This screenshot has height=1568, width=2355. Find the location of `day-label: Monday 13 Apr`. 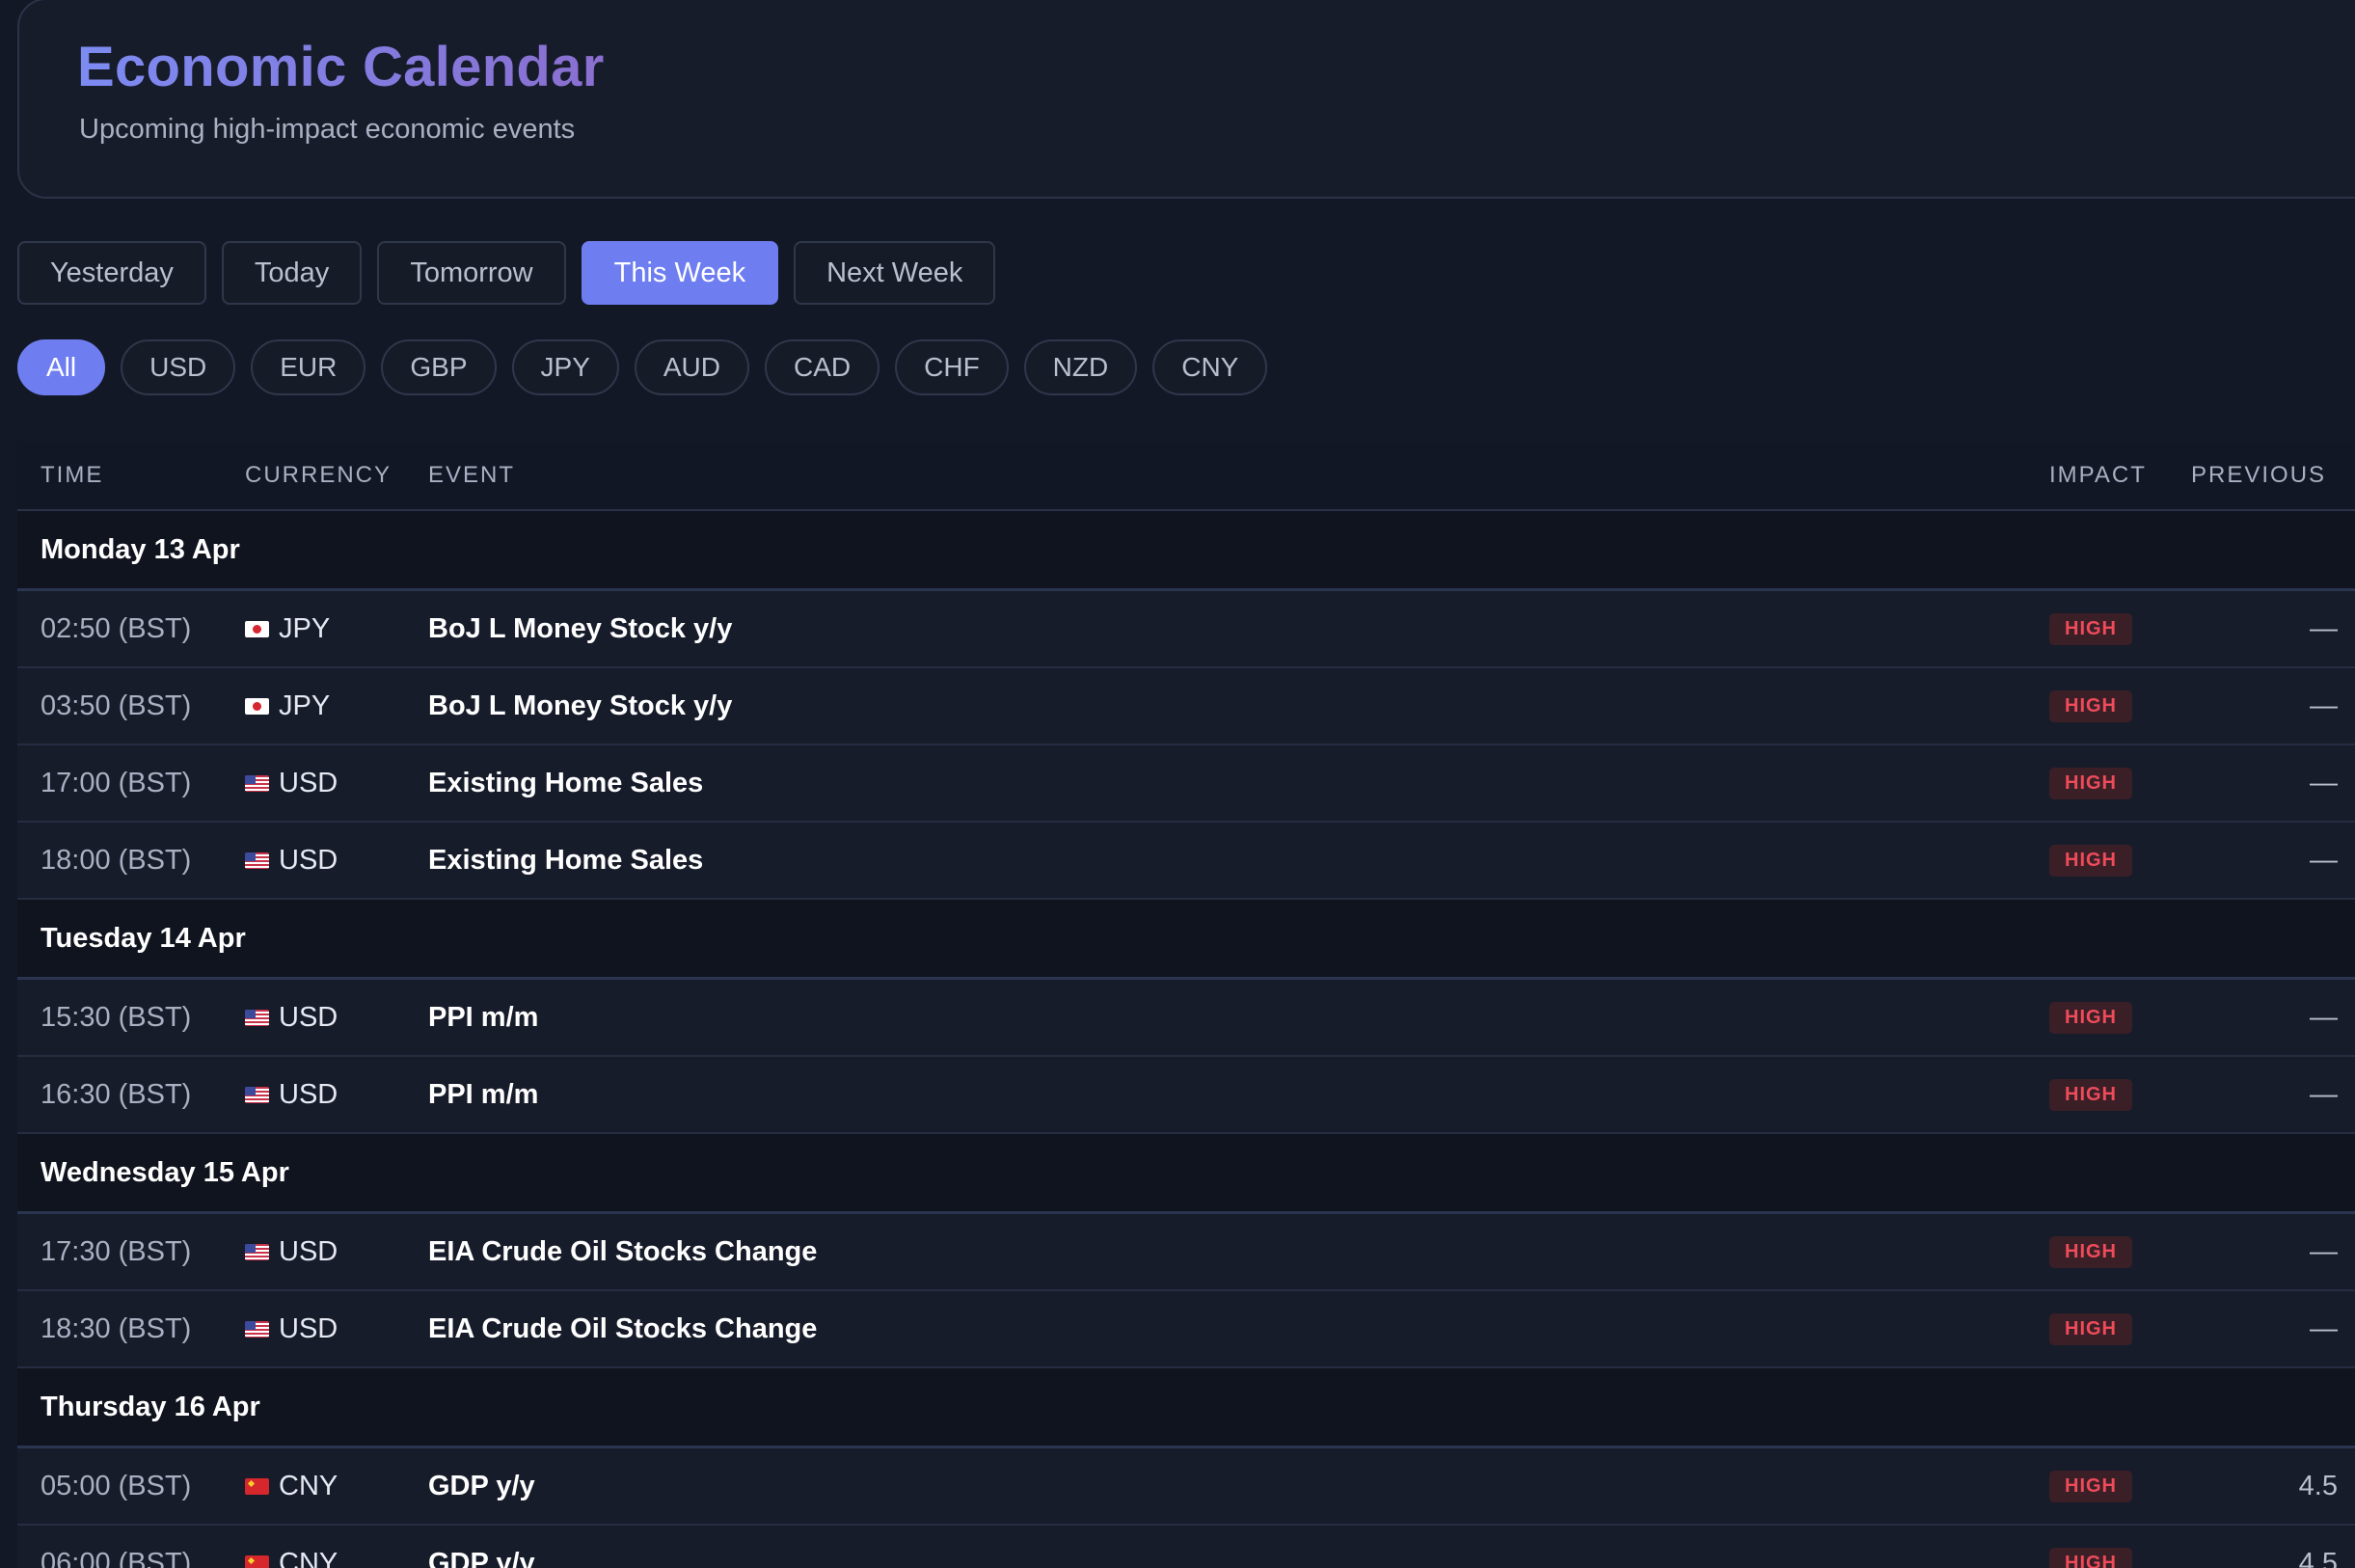

day-label: Monday 13 Apr is located at coordinates (140, 549).